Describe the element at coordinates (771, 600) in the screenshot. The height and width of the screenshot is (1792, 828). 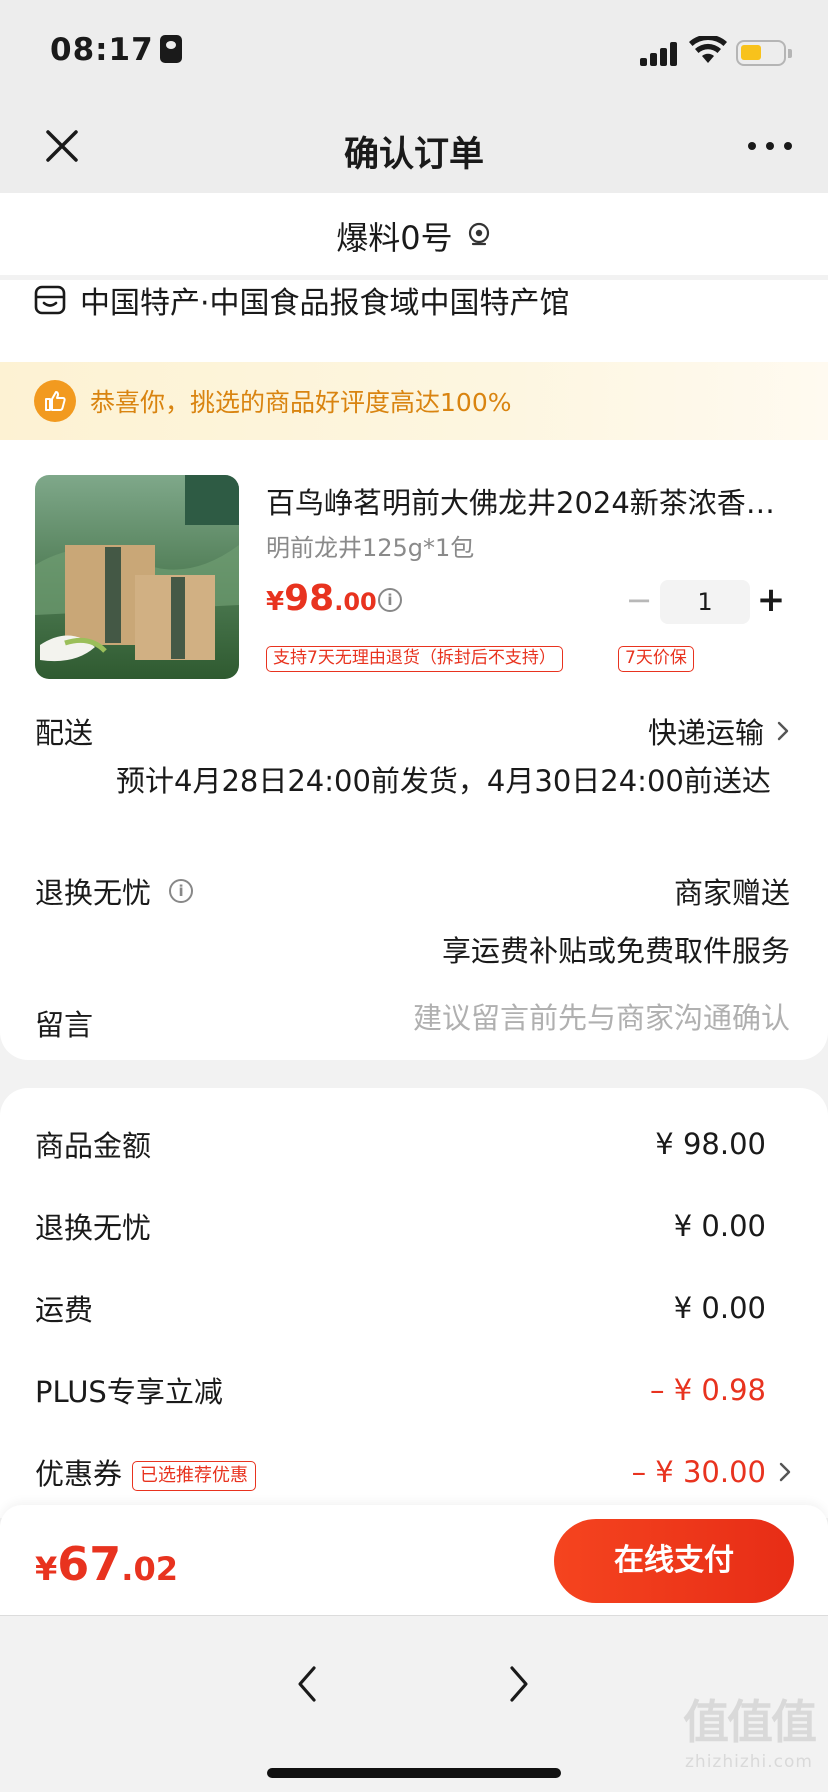
I see `quantity-plus-button: +` at that location.